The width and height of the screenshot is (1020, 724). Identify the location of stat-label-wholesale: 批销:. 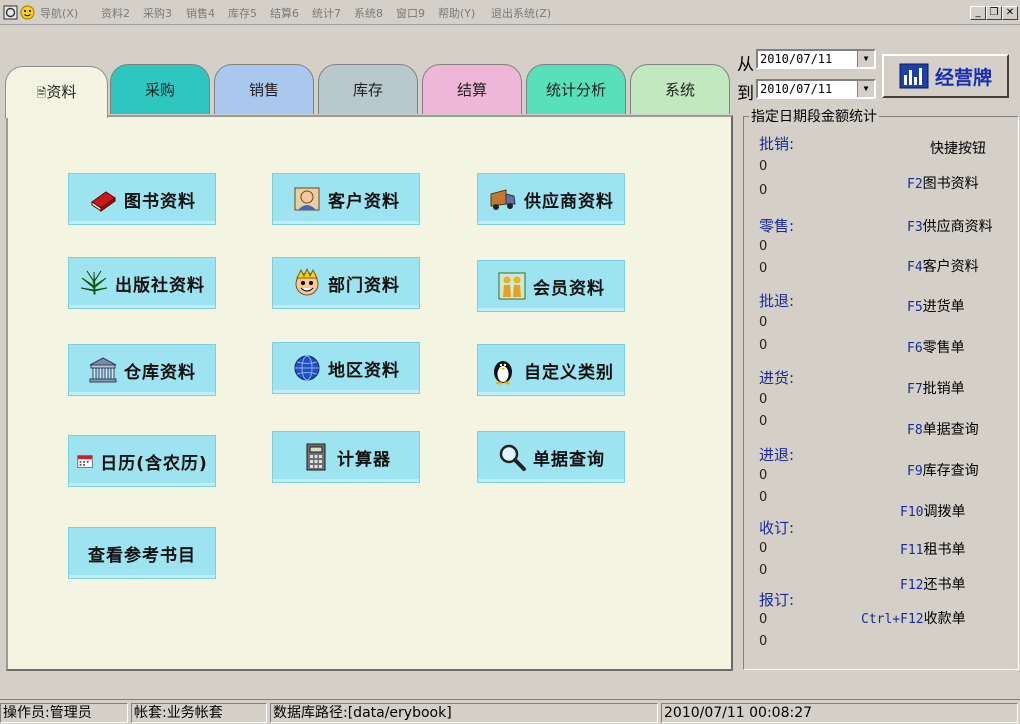
(777, 144).